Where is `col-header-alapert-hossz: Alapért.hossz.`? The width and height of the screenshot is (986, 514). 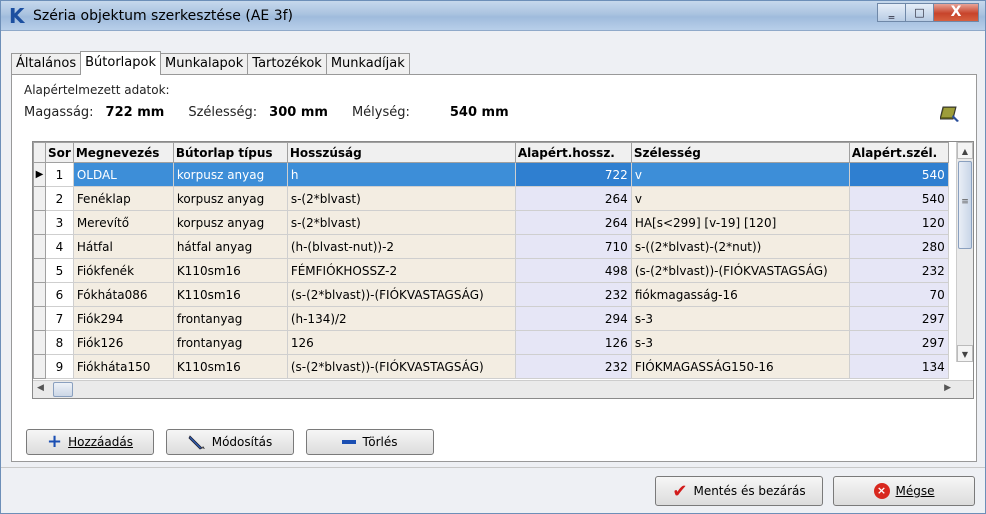
col-header-alapert-hossz: Alapért.hossz. is located at coordinates (573, 152).